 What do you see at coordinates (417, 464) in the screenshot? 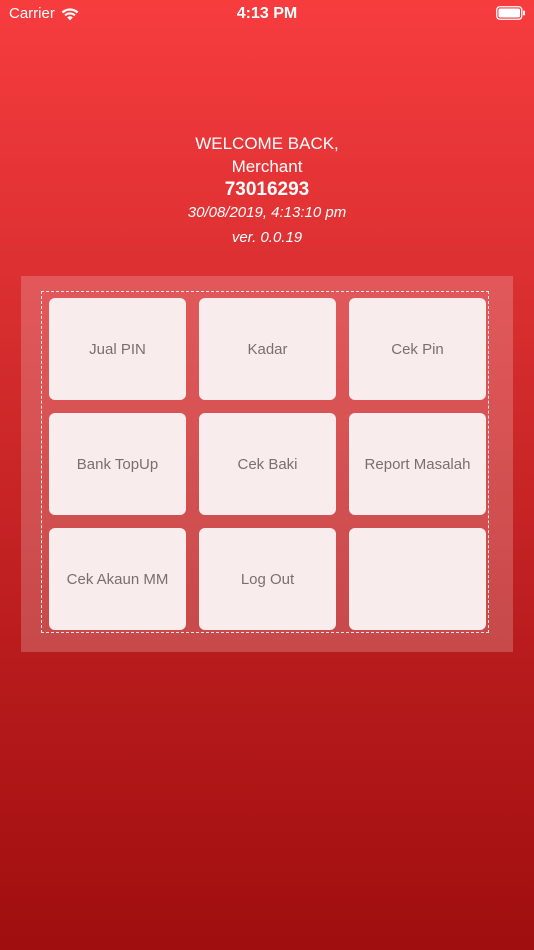
I see `report-masalah-button: Report Masalah` at bounding box center [417, 464].